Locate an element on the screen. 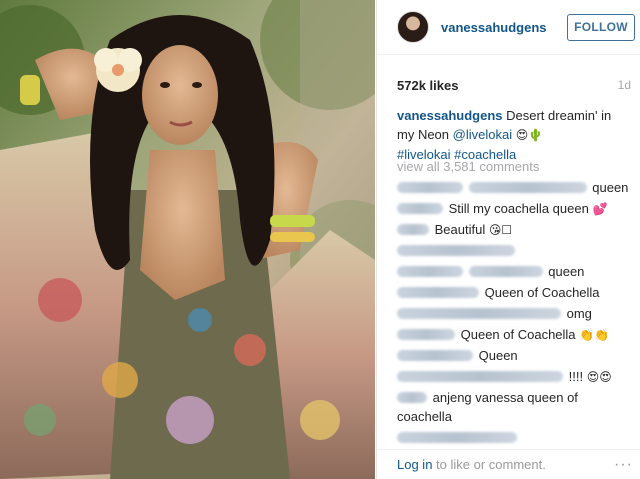 The image size is (640, 479). login-link: Log in is located at coordinates (414, 464).